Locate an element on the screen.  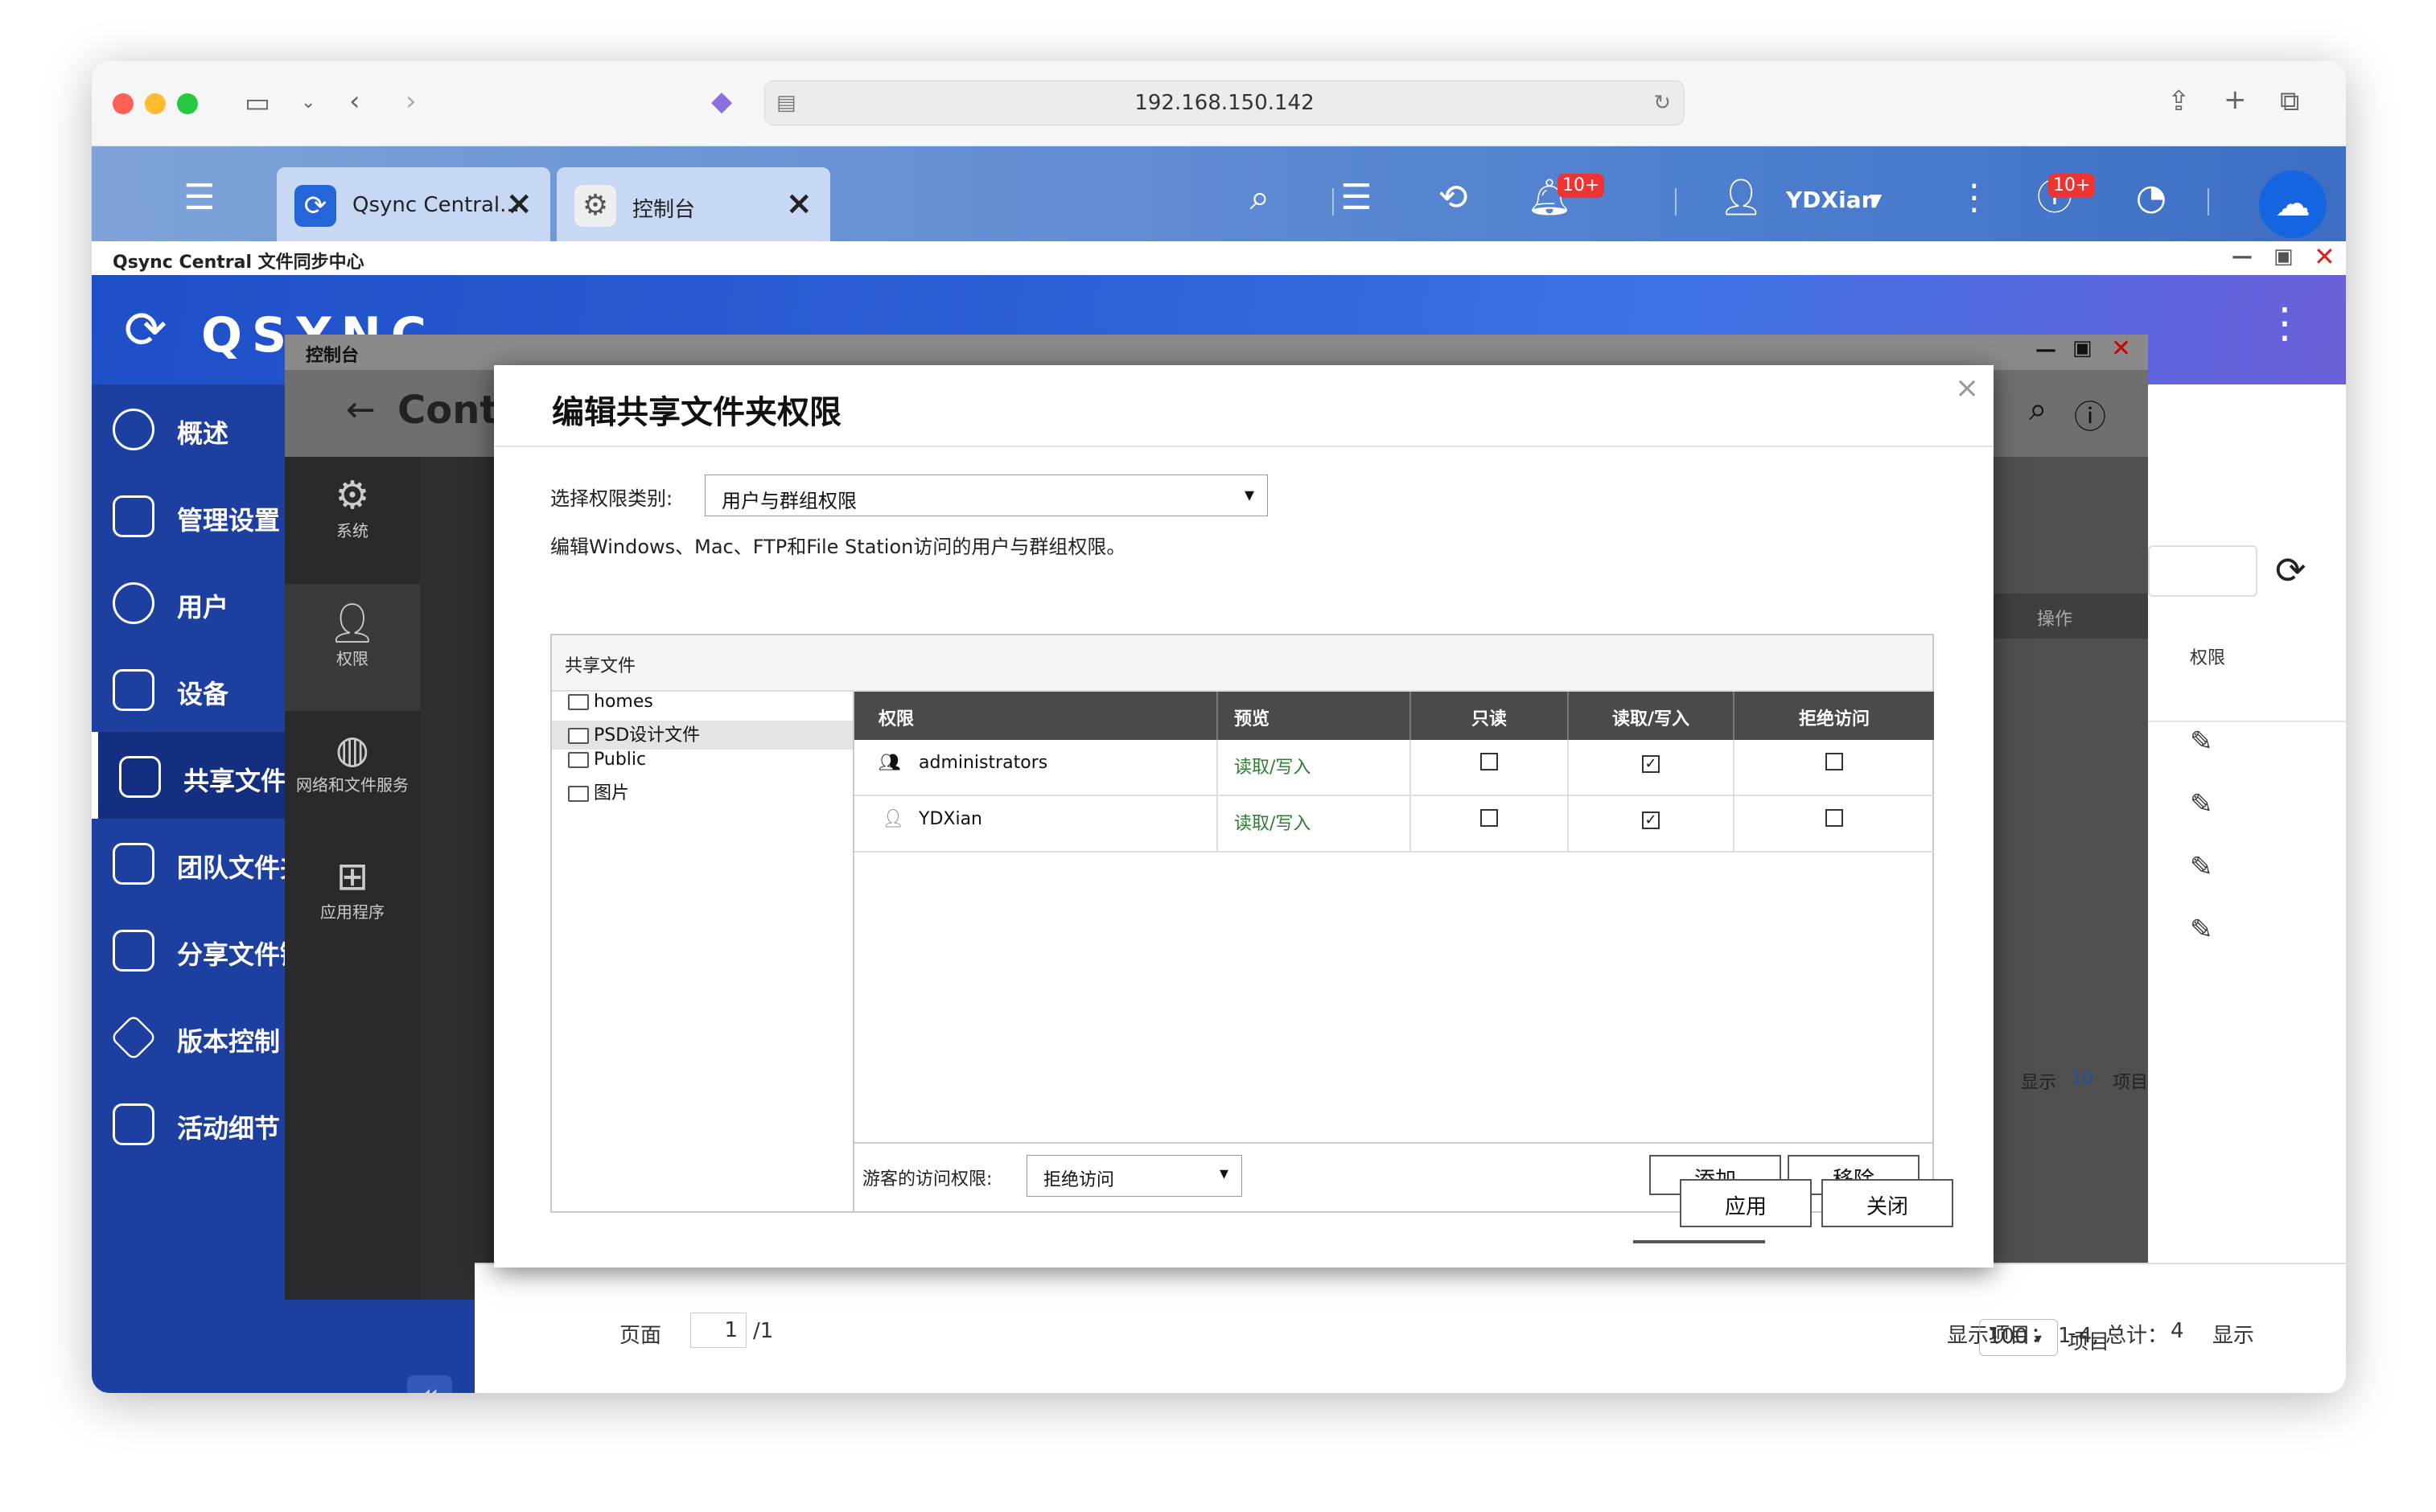
user-name: YDXian is located at coordinates (1832, 200).